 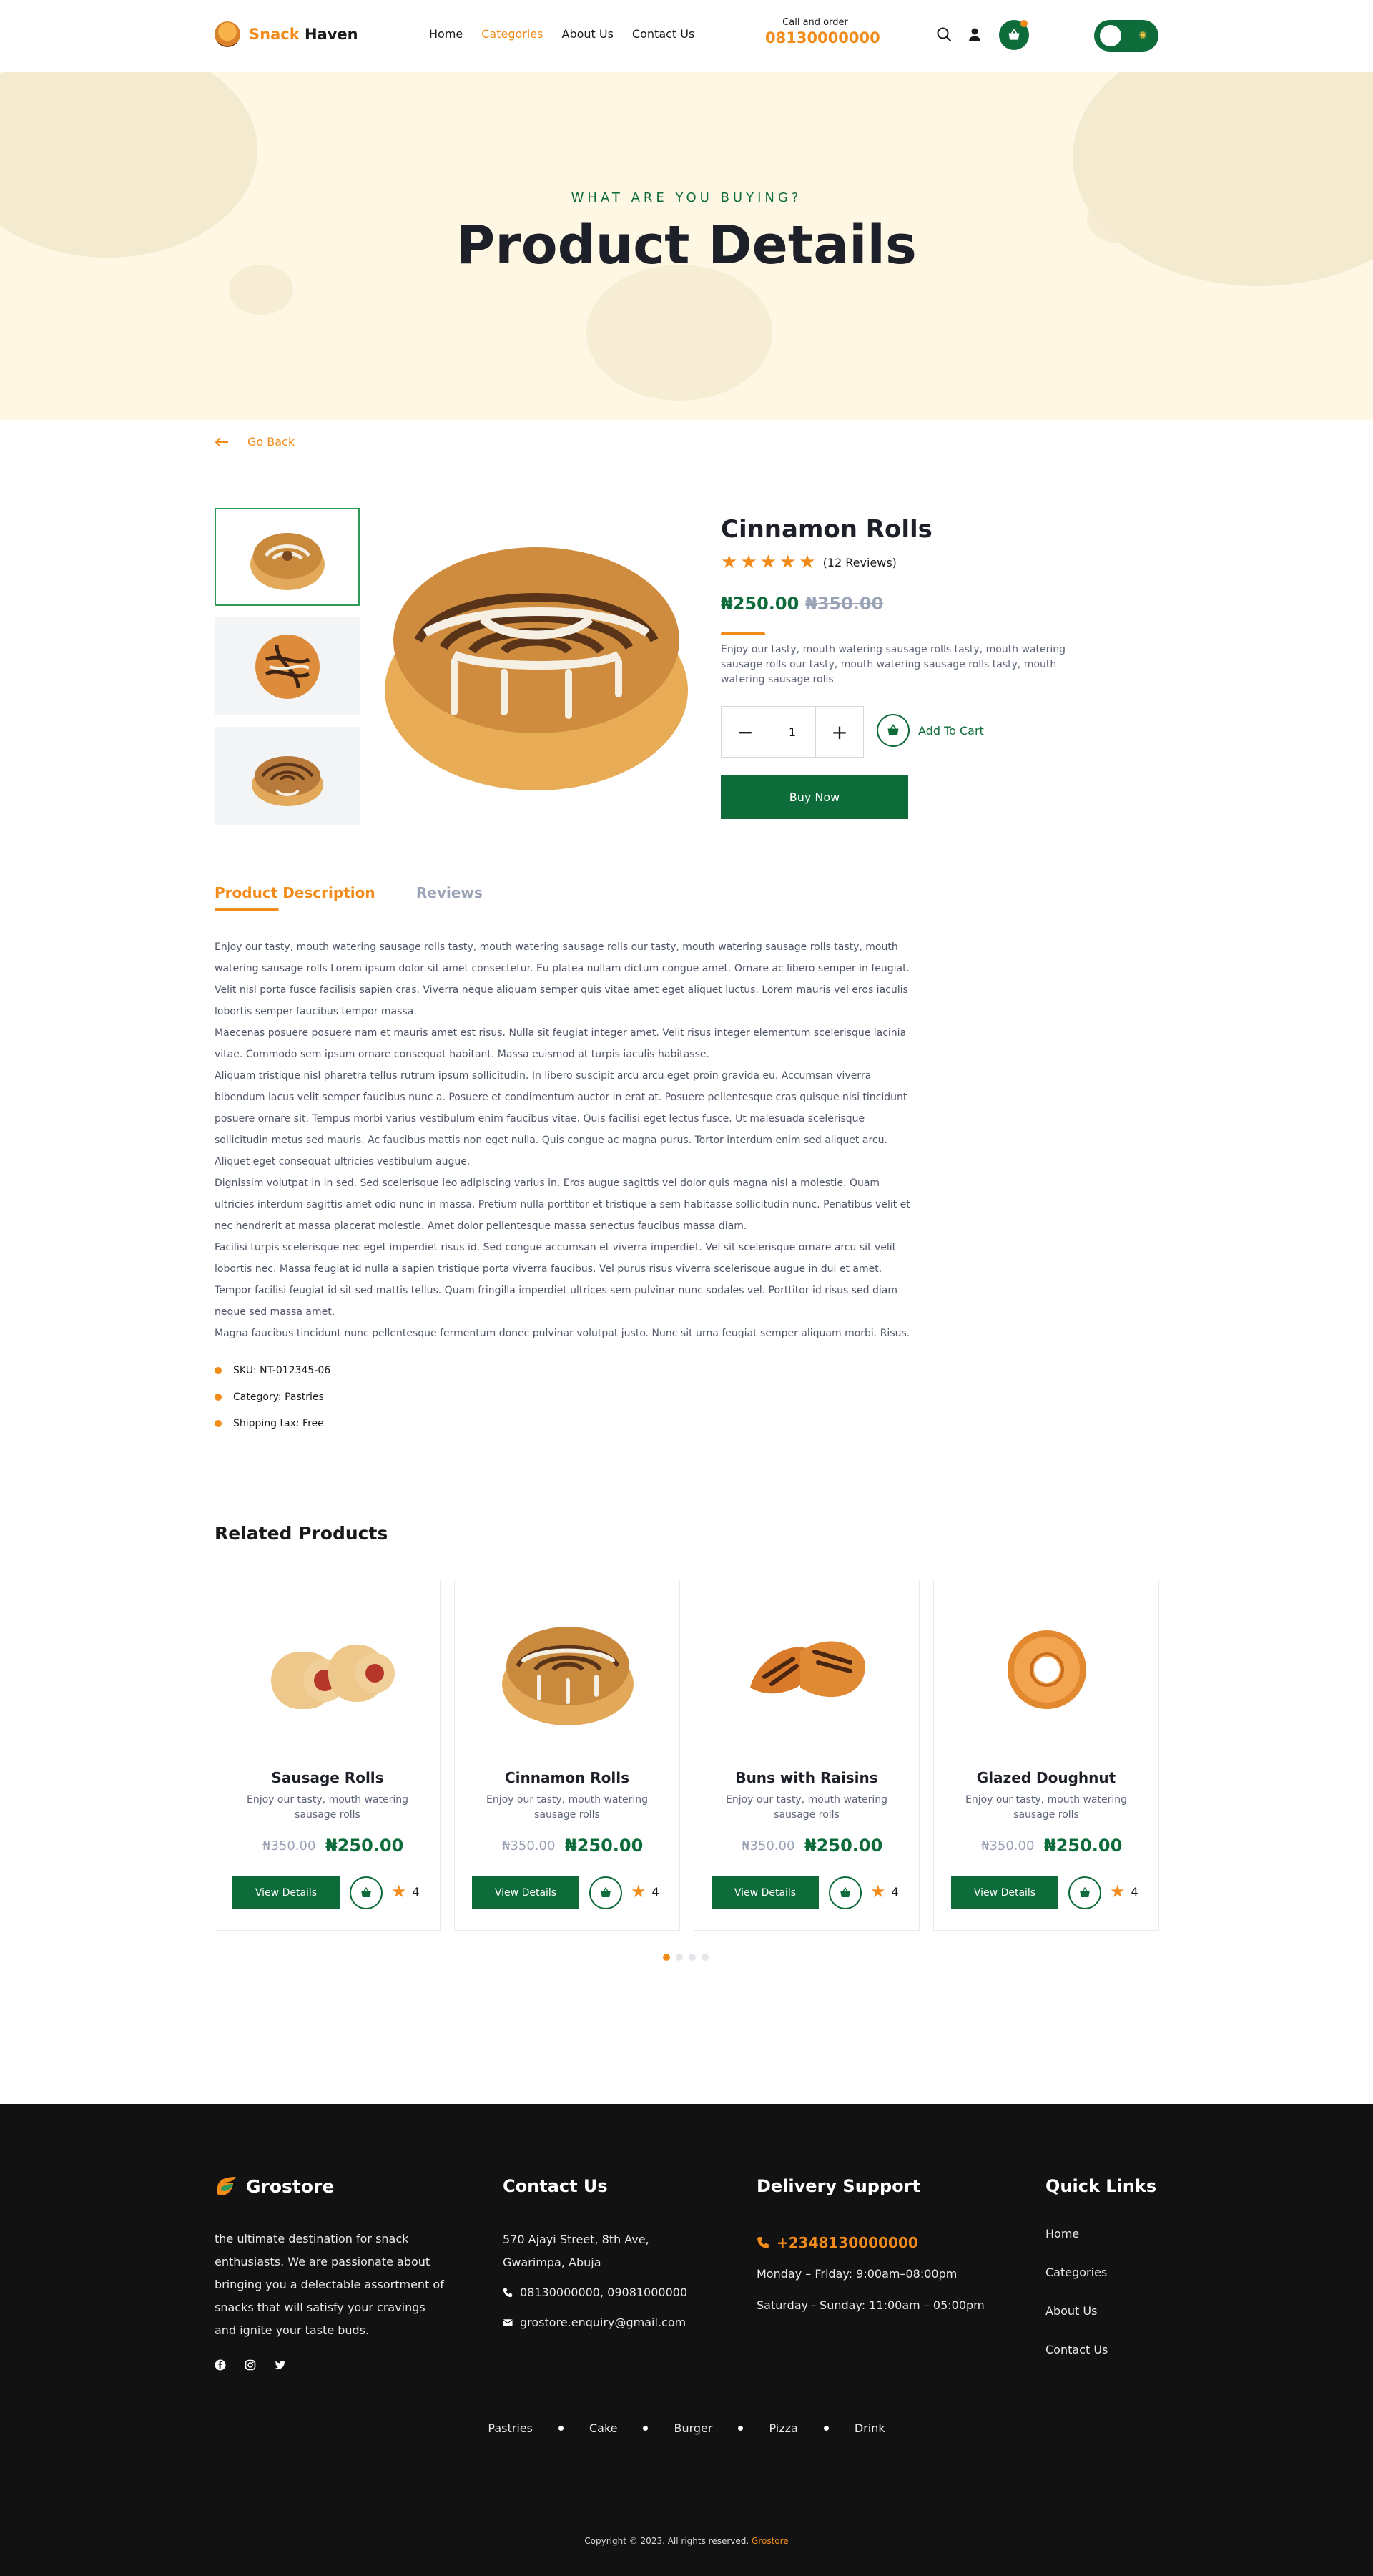 I want to click on card-title: Glazed Doughnut, so click(x=1046, y=1777).